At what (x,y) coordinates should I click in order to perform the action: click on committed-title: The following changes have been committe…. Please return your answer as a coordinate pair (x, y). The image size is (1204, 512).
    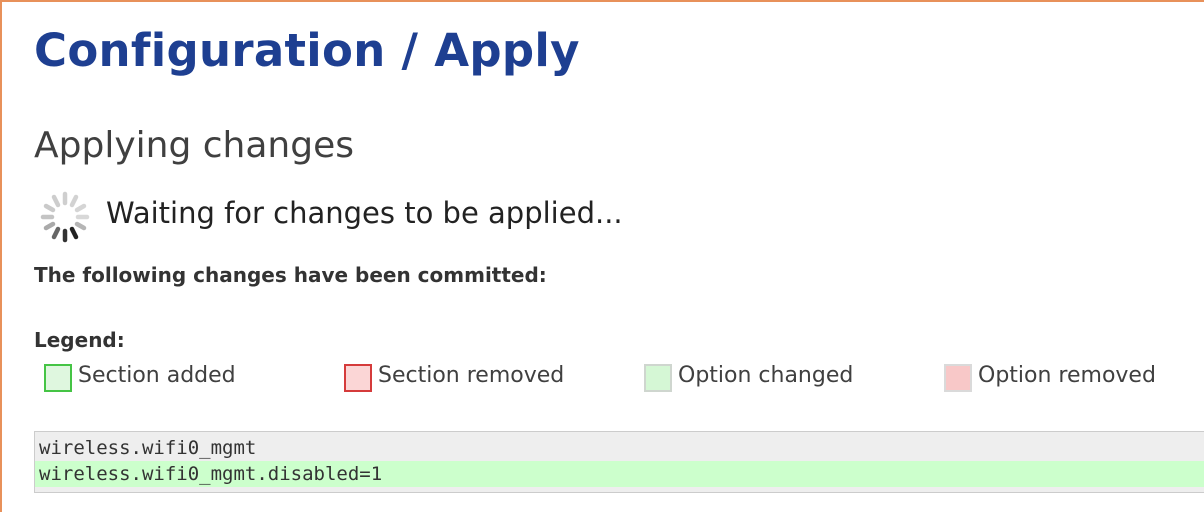
    Looking at the image, I should click on (290, 275).